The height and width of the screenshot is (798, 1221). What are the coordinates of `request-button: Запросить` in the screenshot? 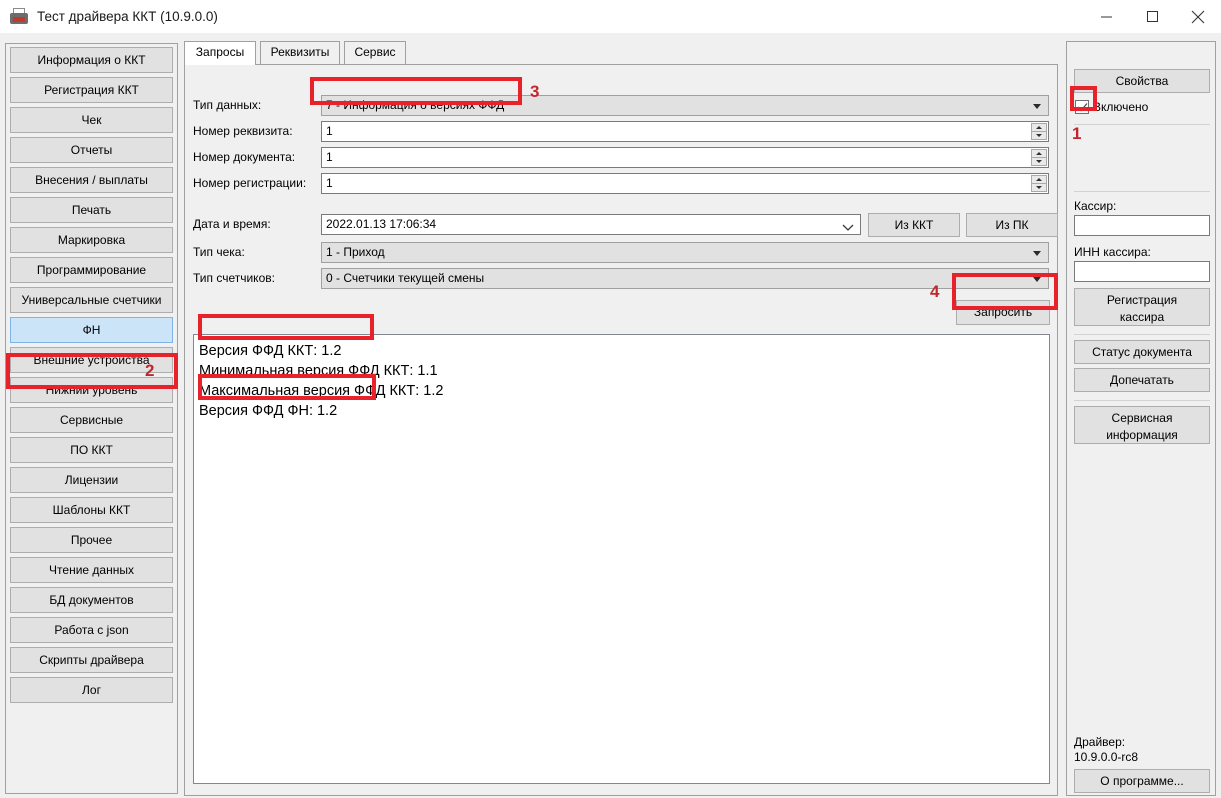 It's located at (1003, 312).